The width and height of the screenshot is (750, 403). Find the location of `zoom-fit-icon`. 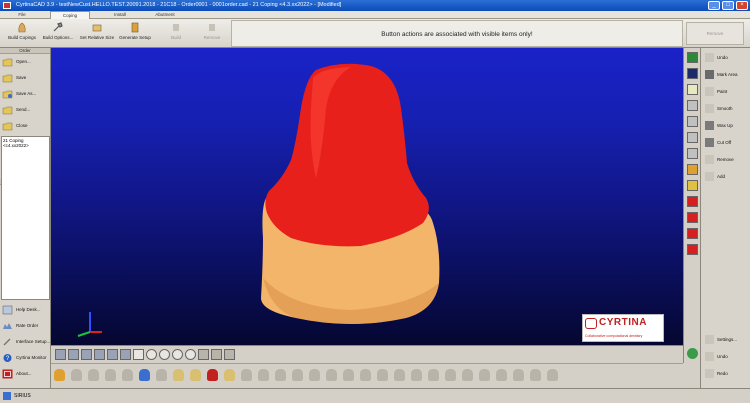

zoom-fit-icon is located at coordinates (190, 354).